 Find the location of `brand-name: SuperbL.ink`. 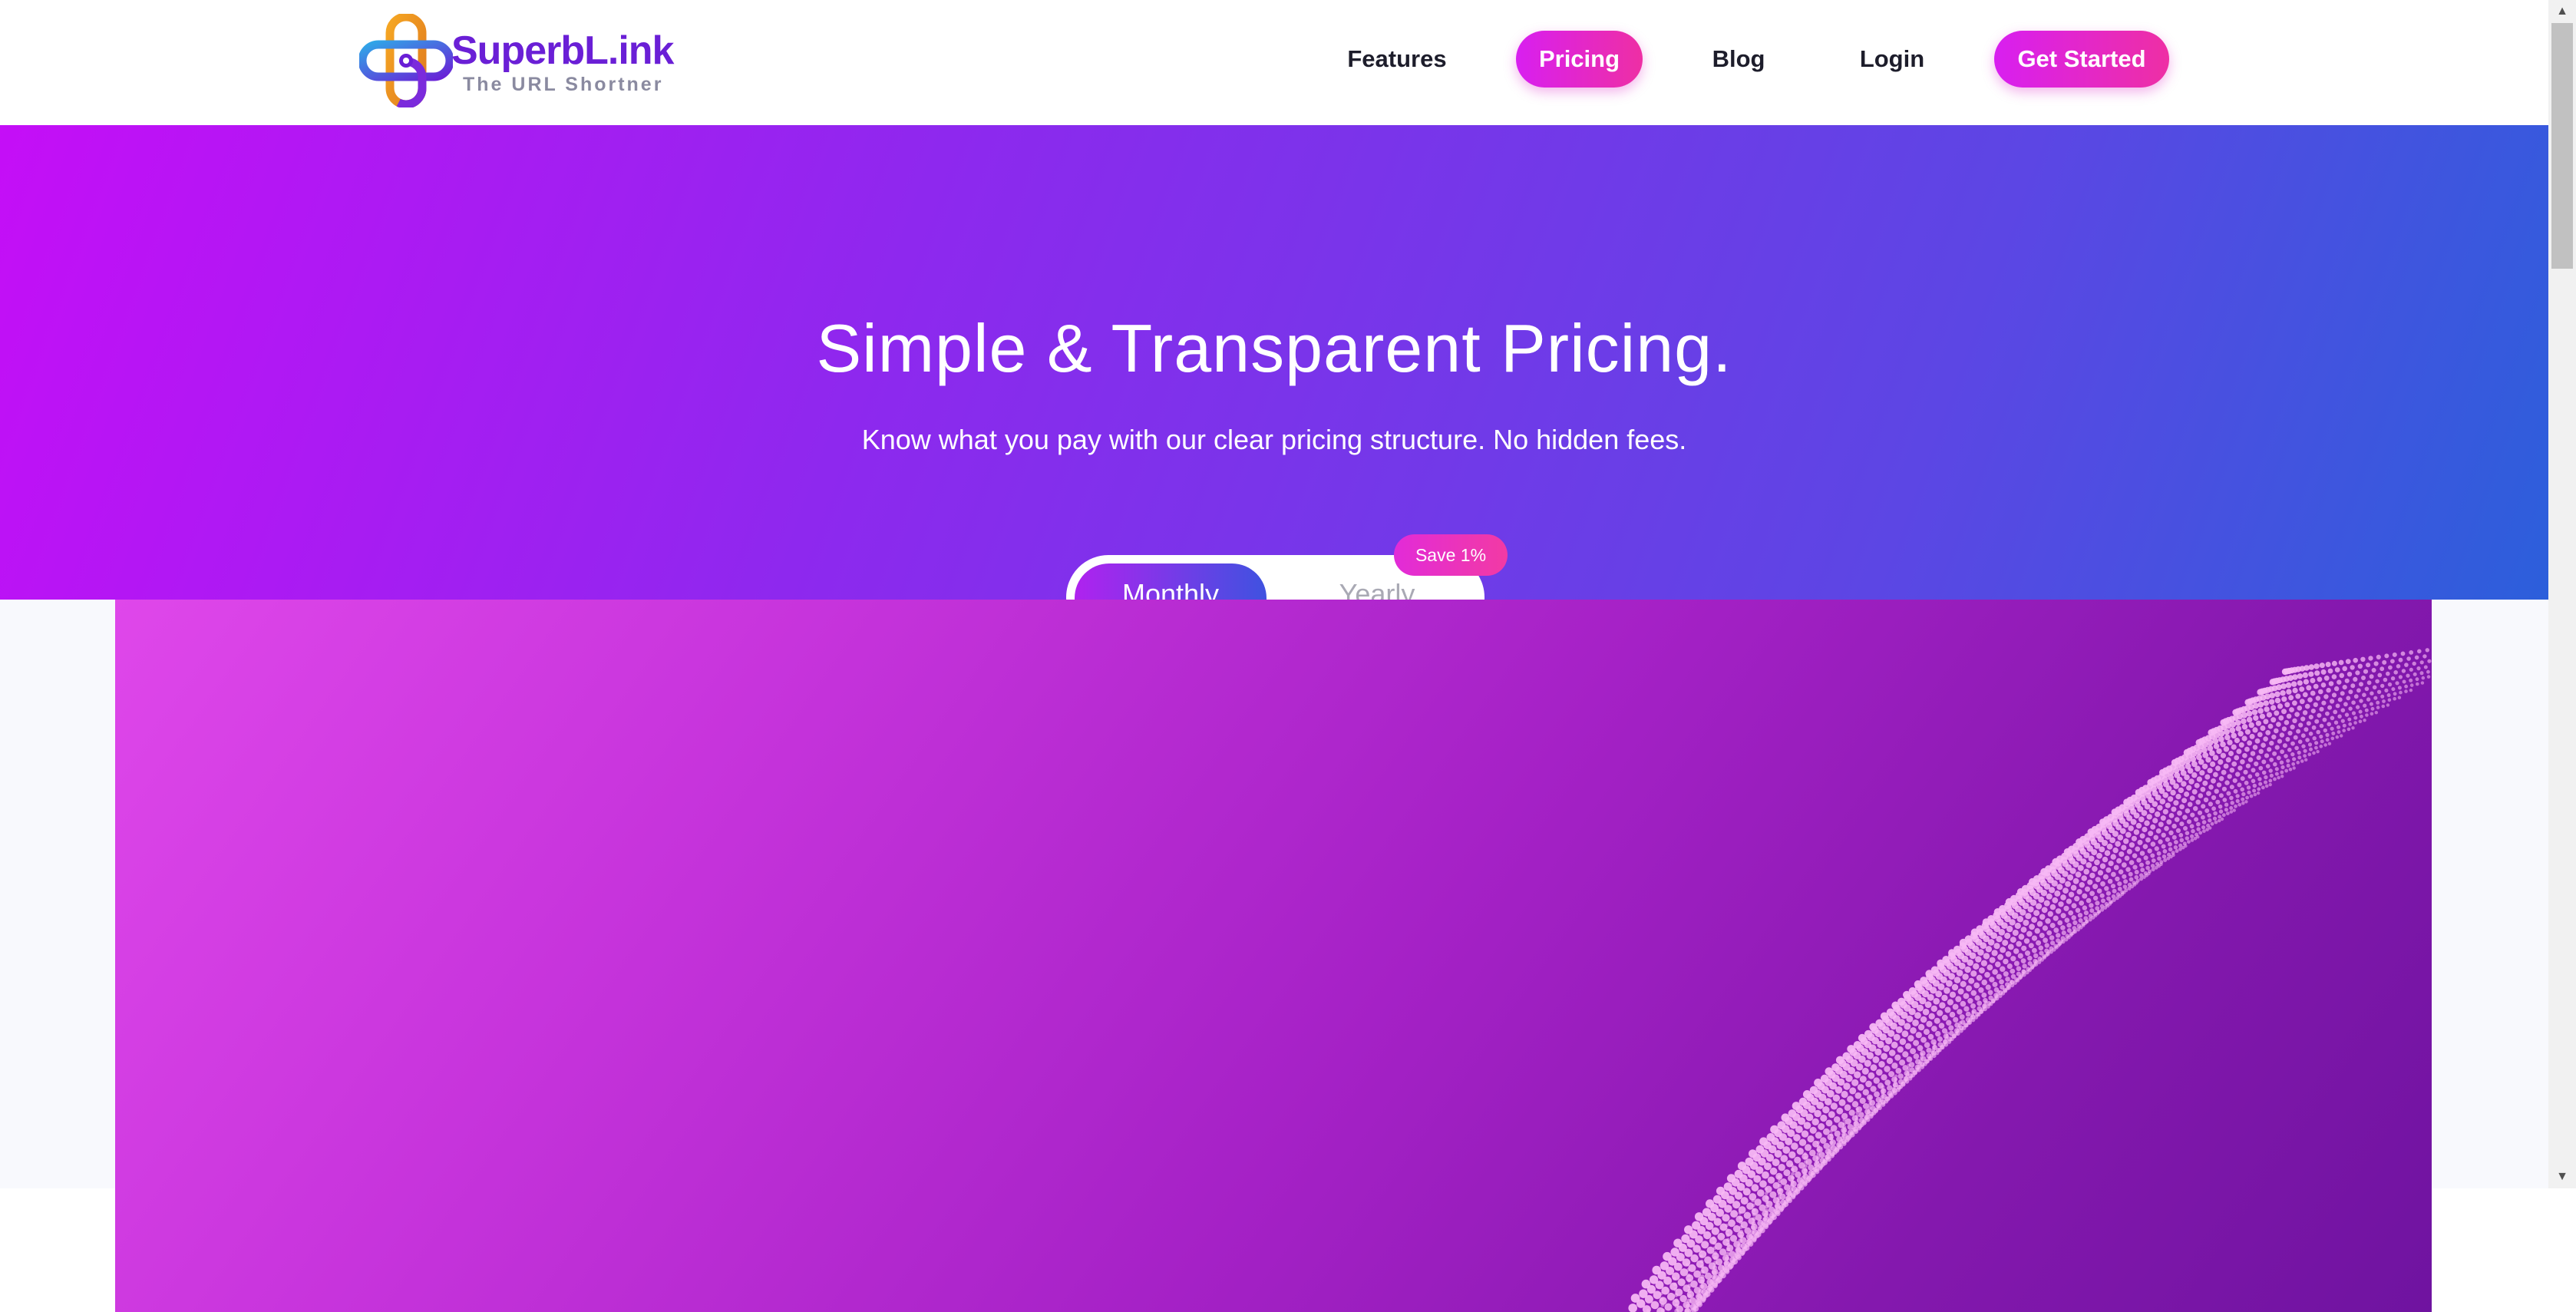

brand-name: SuperbL.ink is located at coordinates (562, 50).